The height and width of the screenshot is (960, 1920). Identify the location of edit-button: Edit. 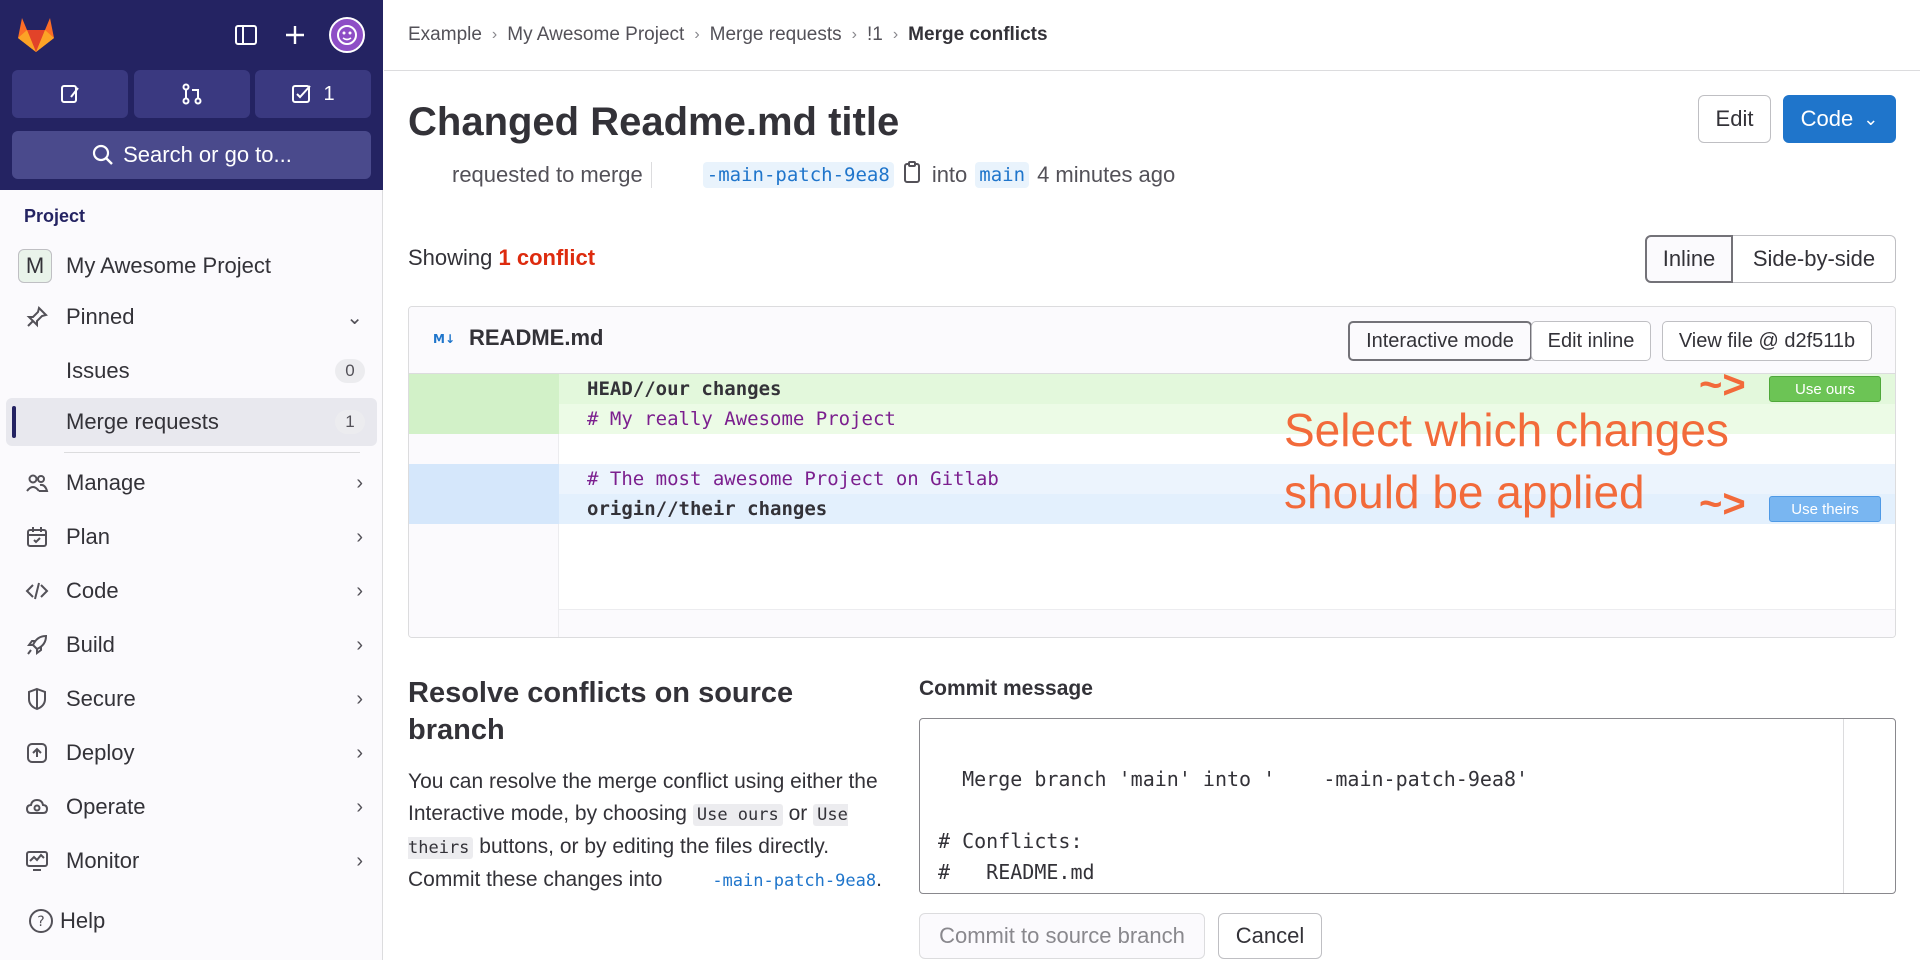
(1734, 119).